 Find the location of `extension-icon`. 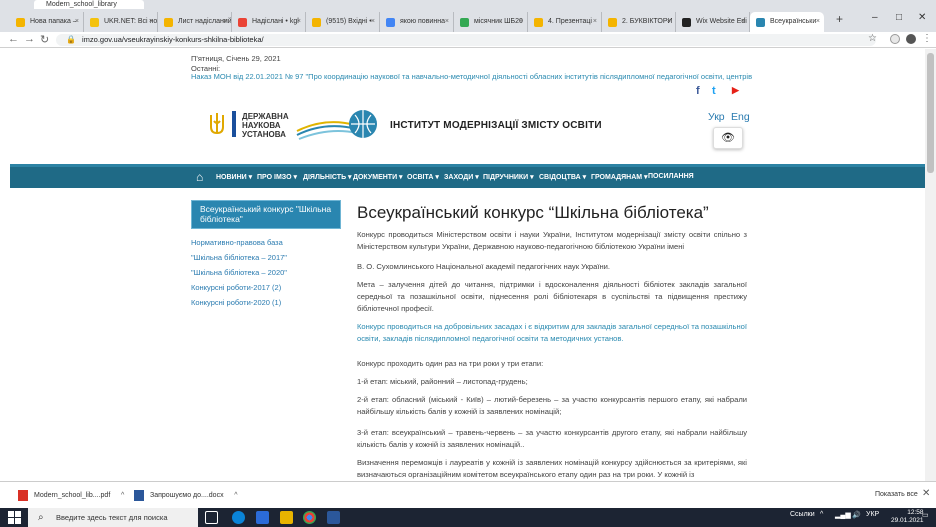

extension-icon is located at coordinates (895, 39).